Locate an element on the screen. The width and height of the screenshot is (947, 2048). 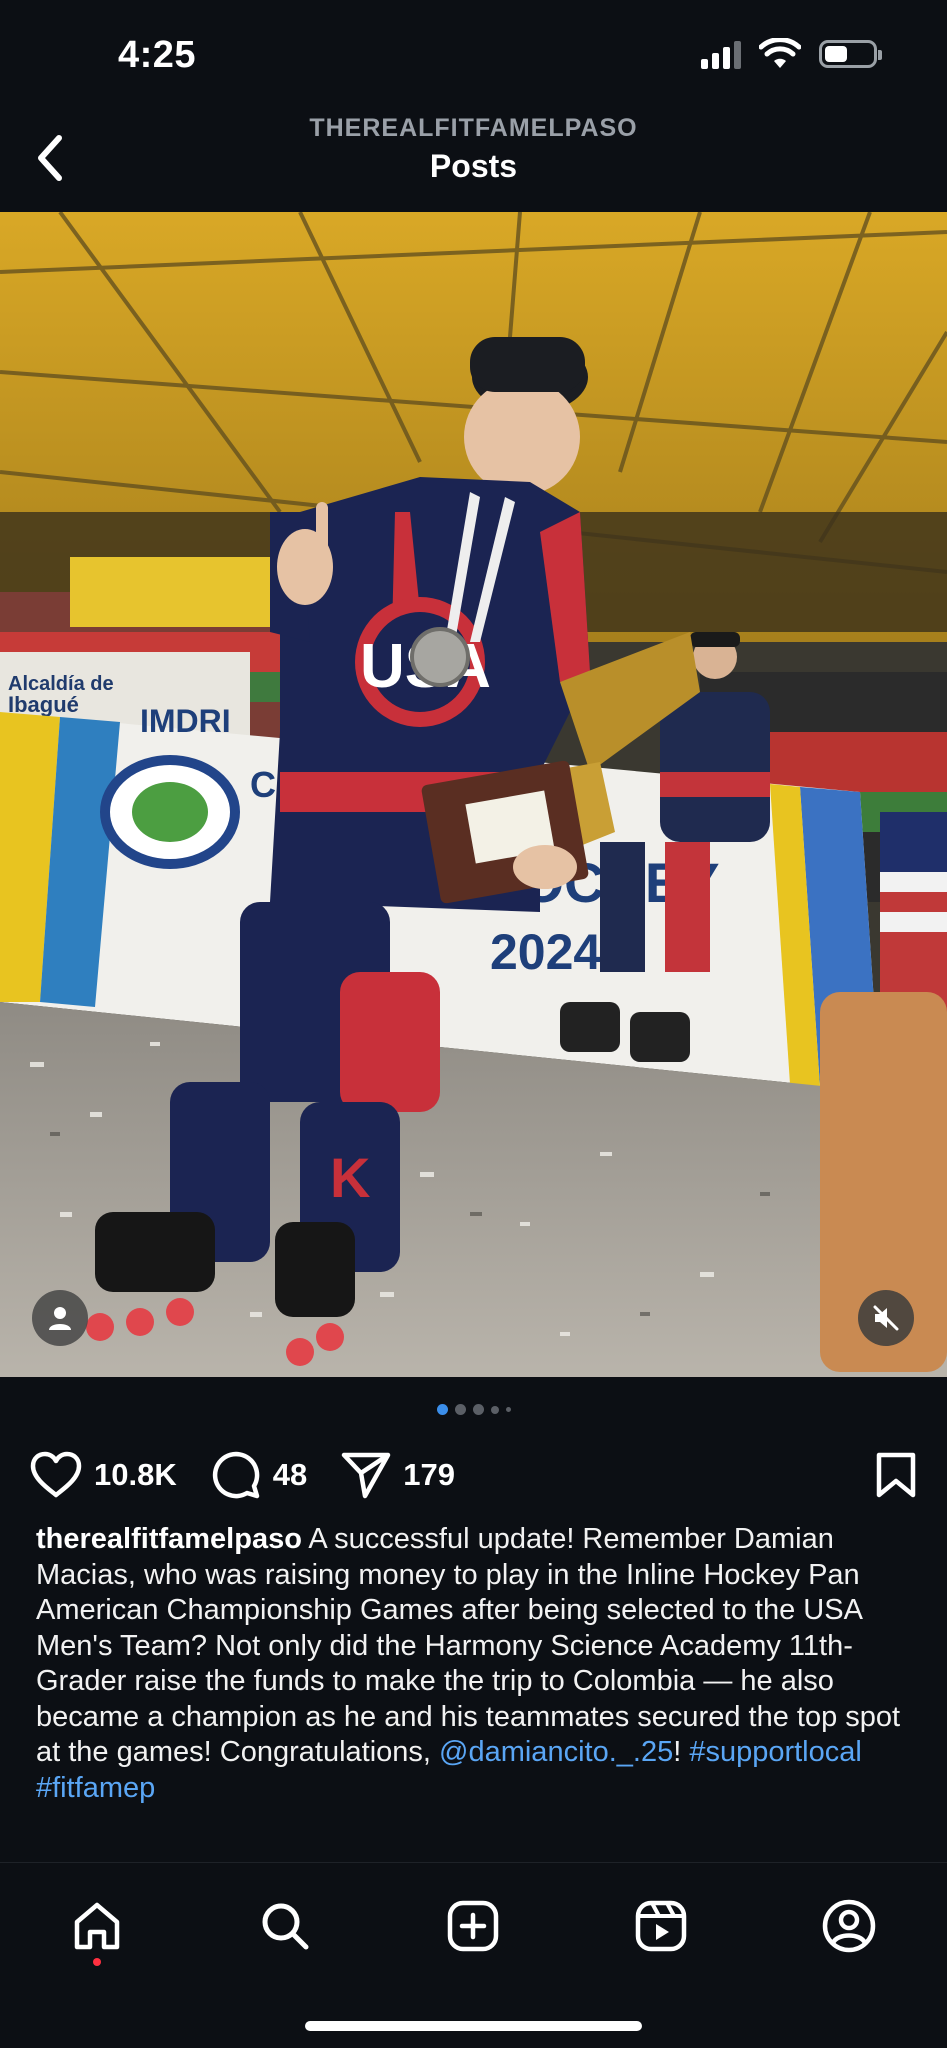
search-icon is located at coordinates (285, 1926).